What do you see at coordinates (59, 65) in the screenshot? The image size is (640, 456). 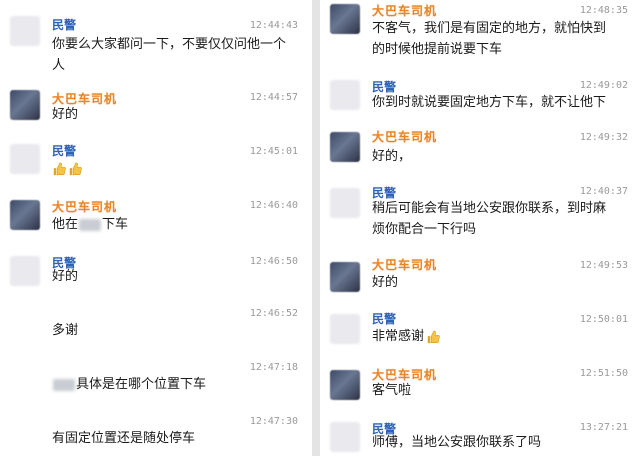 I see `message-line: 人` at bounding box center [59, 65].